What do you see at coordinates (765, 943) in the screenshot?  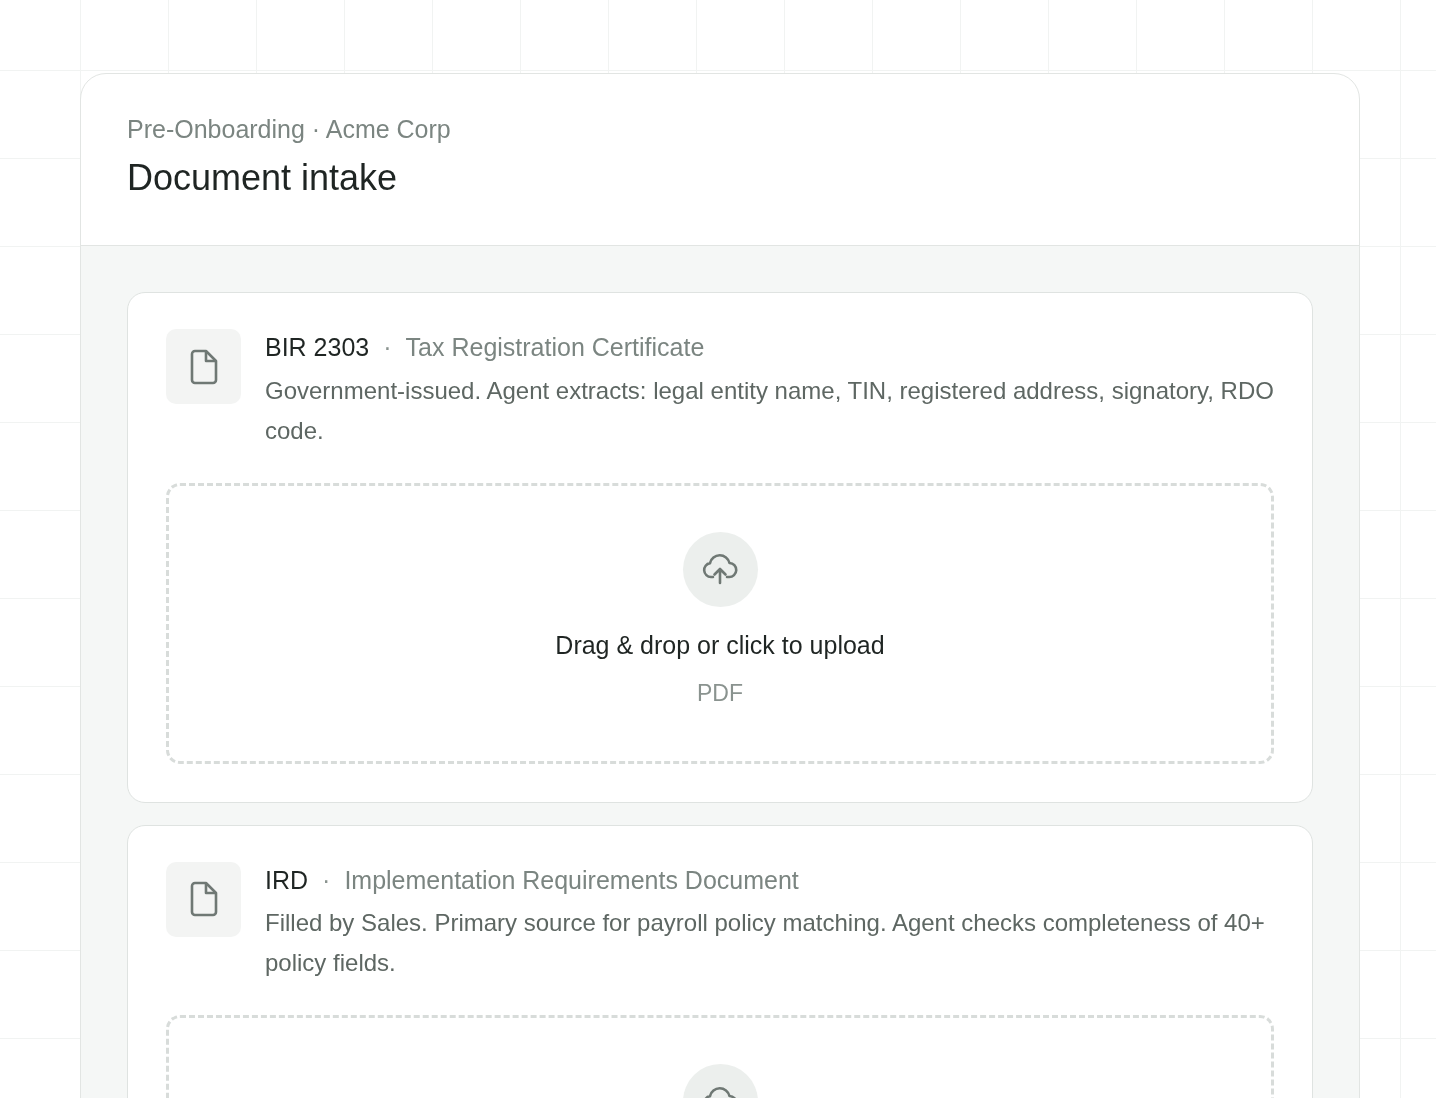 I see `document-description: Filled by Sales. Primary source for payroll policy matching. Agent checks completeness of 40+ policy fields.` at bounding box center [765, 943].